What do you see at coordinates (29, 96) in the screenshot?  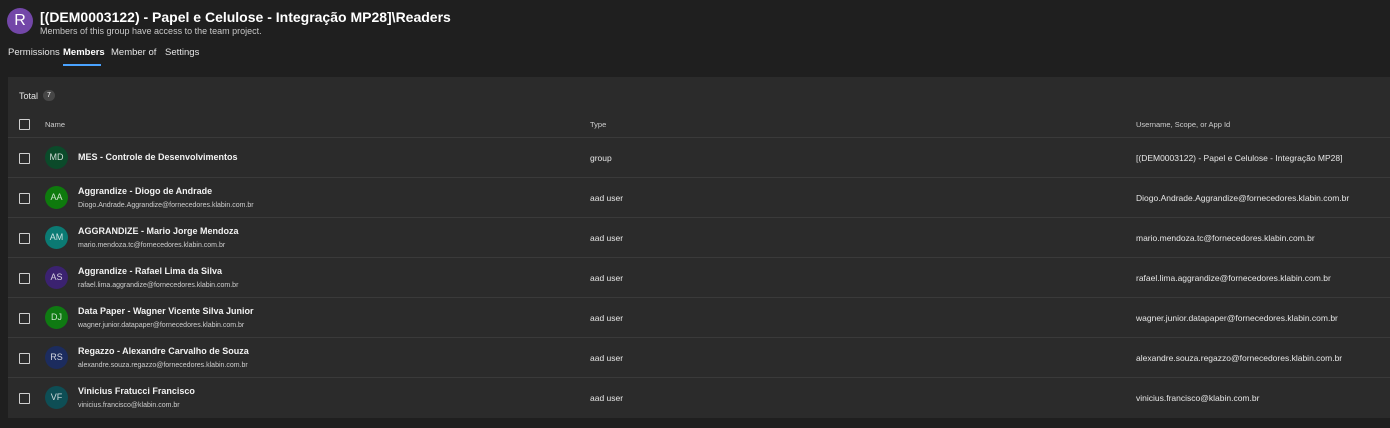 I see `total-label: Total` at bounding box center [29, 96].